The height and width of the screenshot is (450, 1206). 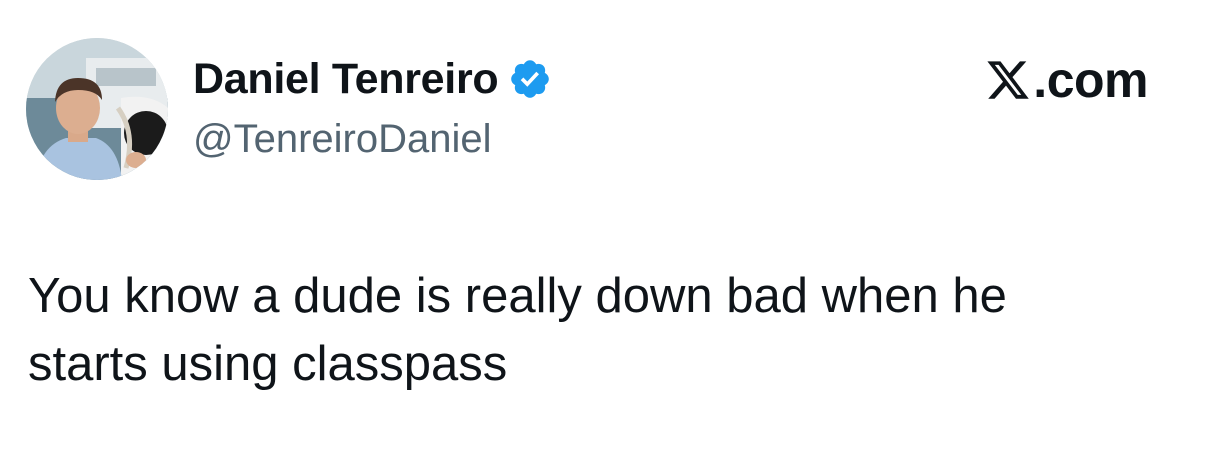 I want to click on brand: .com, so click(x=1066, y=80).